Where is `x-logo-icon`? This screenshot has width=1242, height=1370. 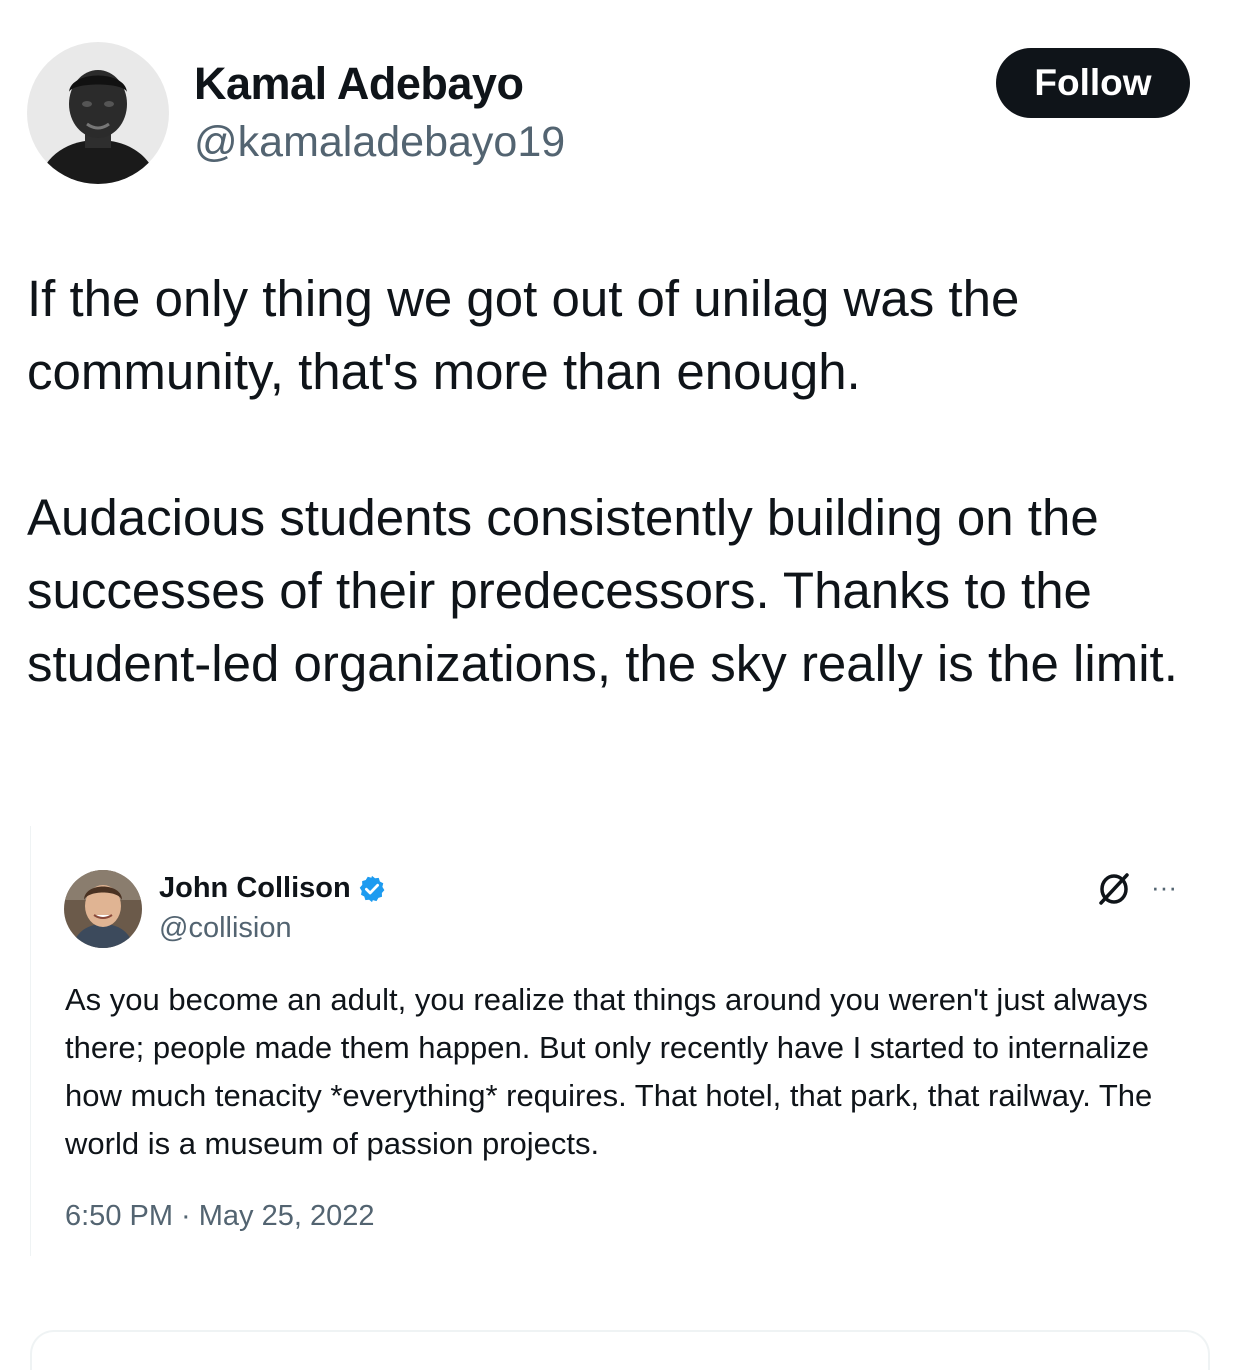 x-logo-icon is located at coordinates (1114, 889).